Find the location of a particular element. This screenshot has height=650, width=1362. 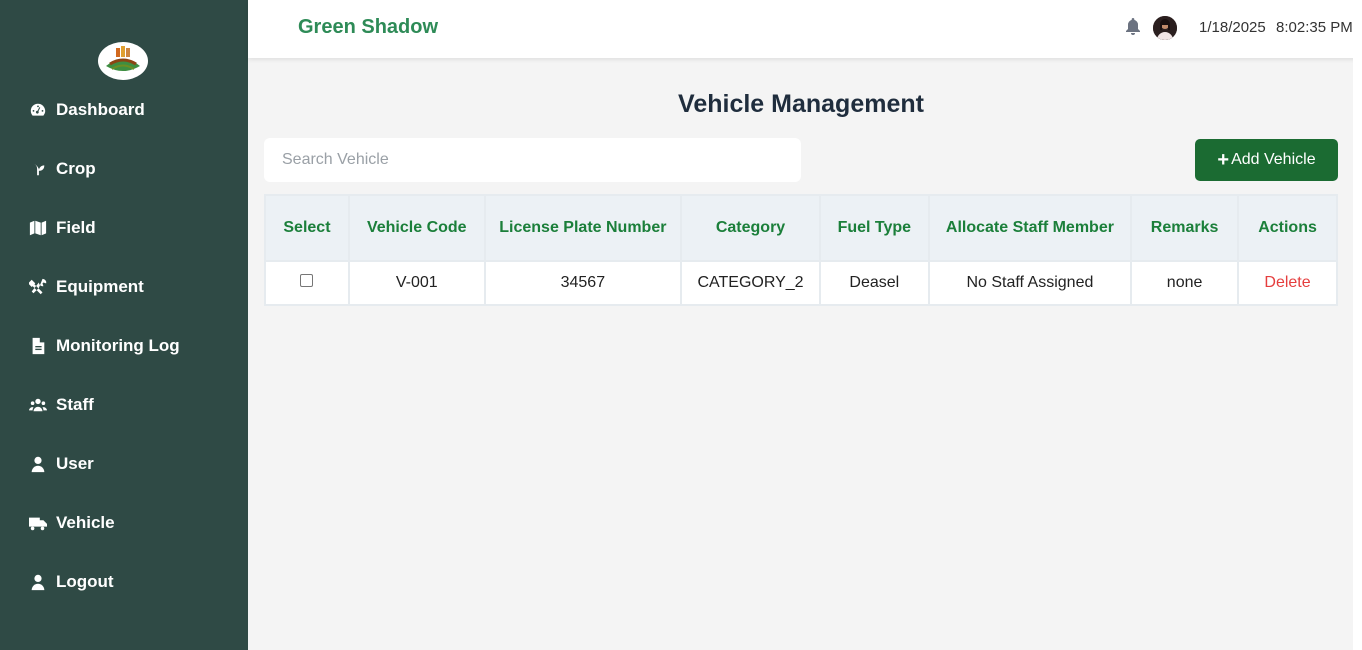

current-time: 8:02:35 PM is located at coordinates (1314, 27).